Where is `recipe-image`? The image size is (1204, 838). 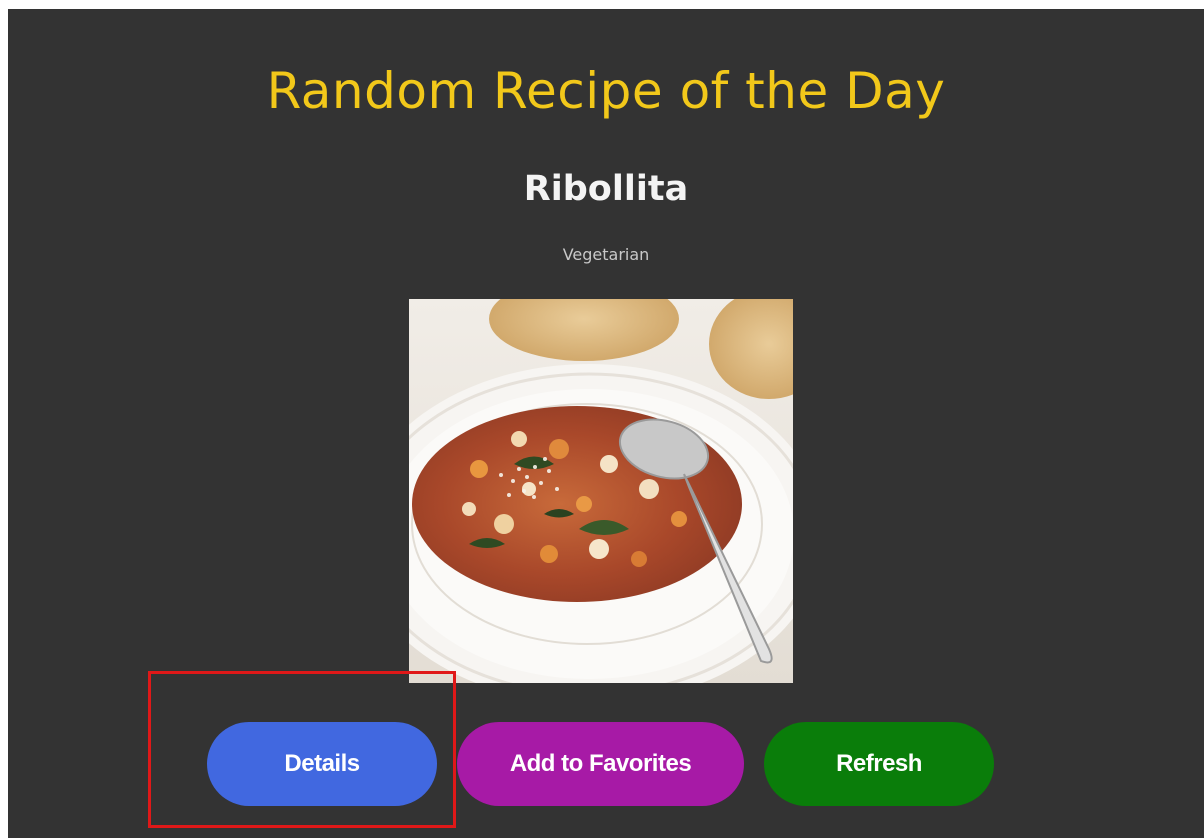 recipe-image is located at coordinates (601, 491).